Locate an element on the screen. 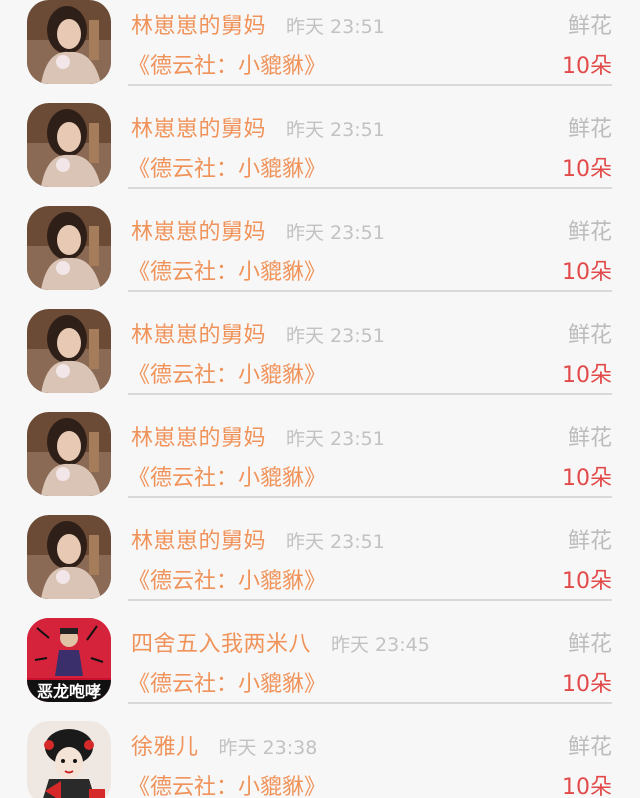  gift-record-row: 徐雅儿 昨天 23:38 鲜花 《德云社：小貔貅》 10朵 is located at coordinates (320, 759).